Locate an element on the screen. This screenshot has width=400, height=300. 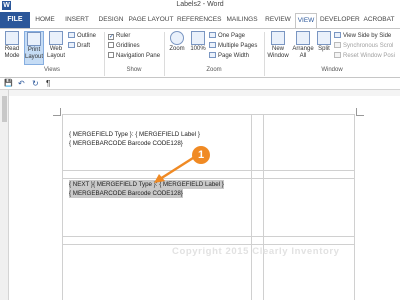
zoom-100-label: 100% is located at coordinates (198, 49).